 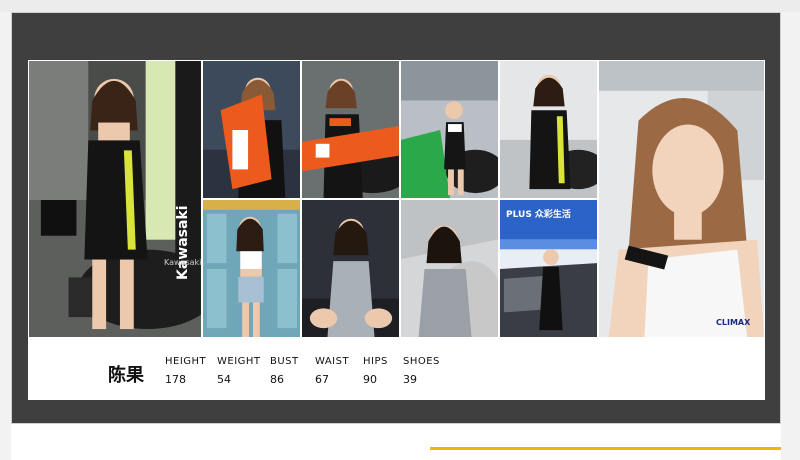 I want to click on stat-value: 178, so click(x=175, y=379).